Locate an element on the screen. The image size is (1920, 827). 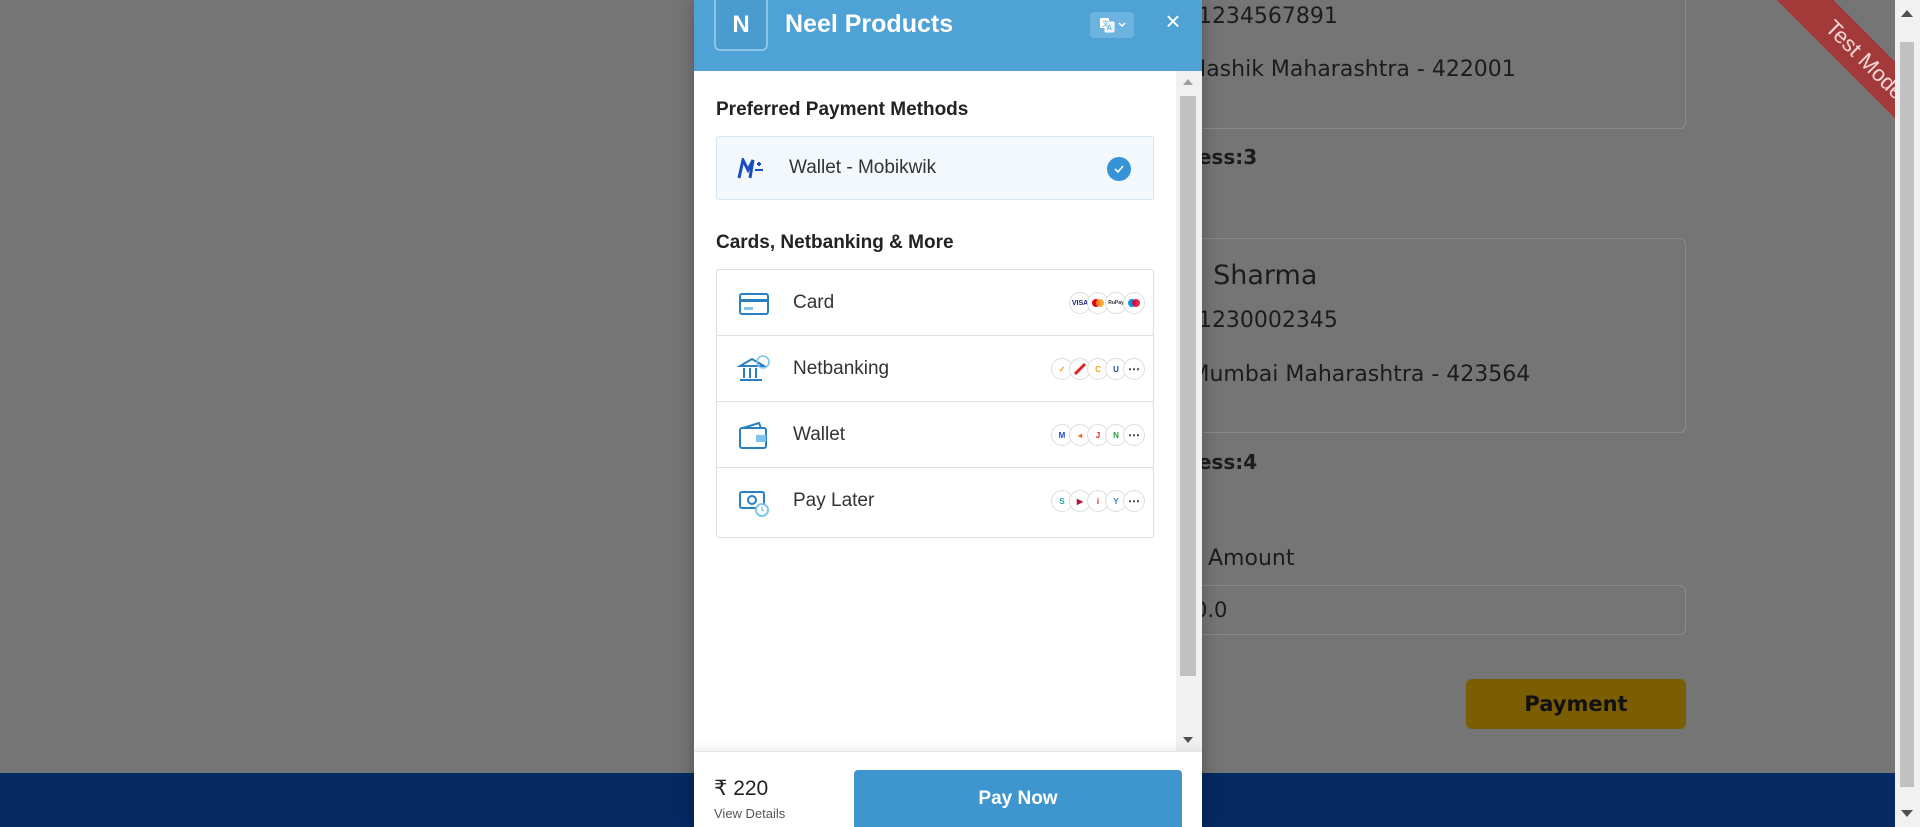
svg-text: A is located at coordinates (1109, 28).